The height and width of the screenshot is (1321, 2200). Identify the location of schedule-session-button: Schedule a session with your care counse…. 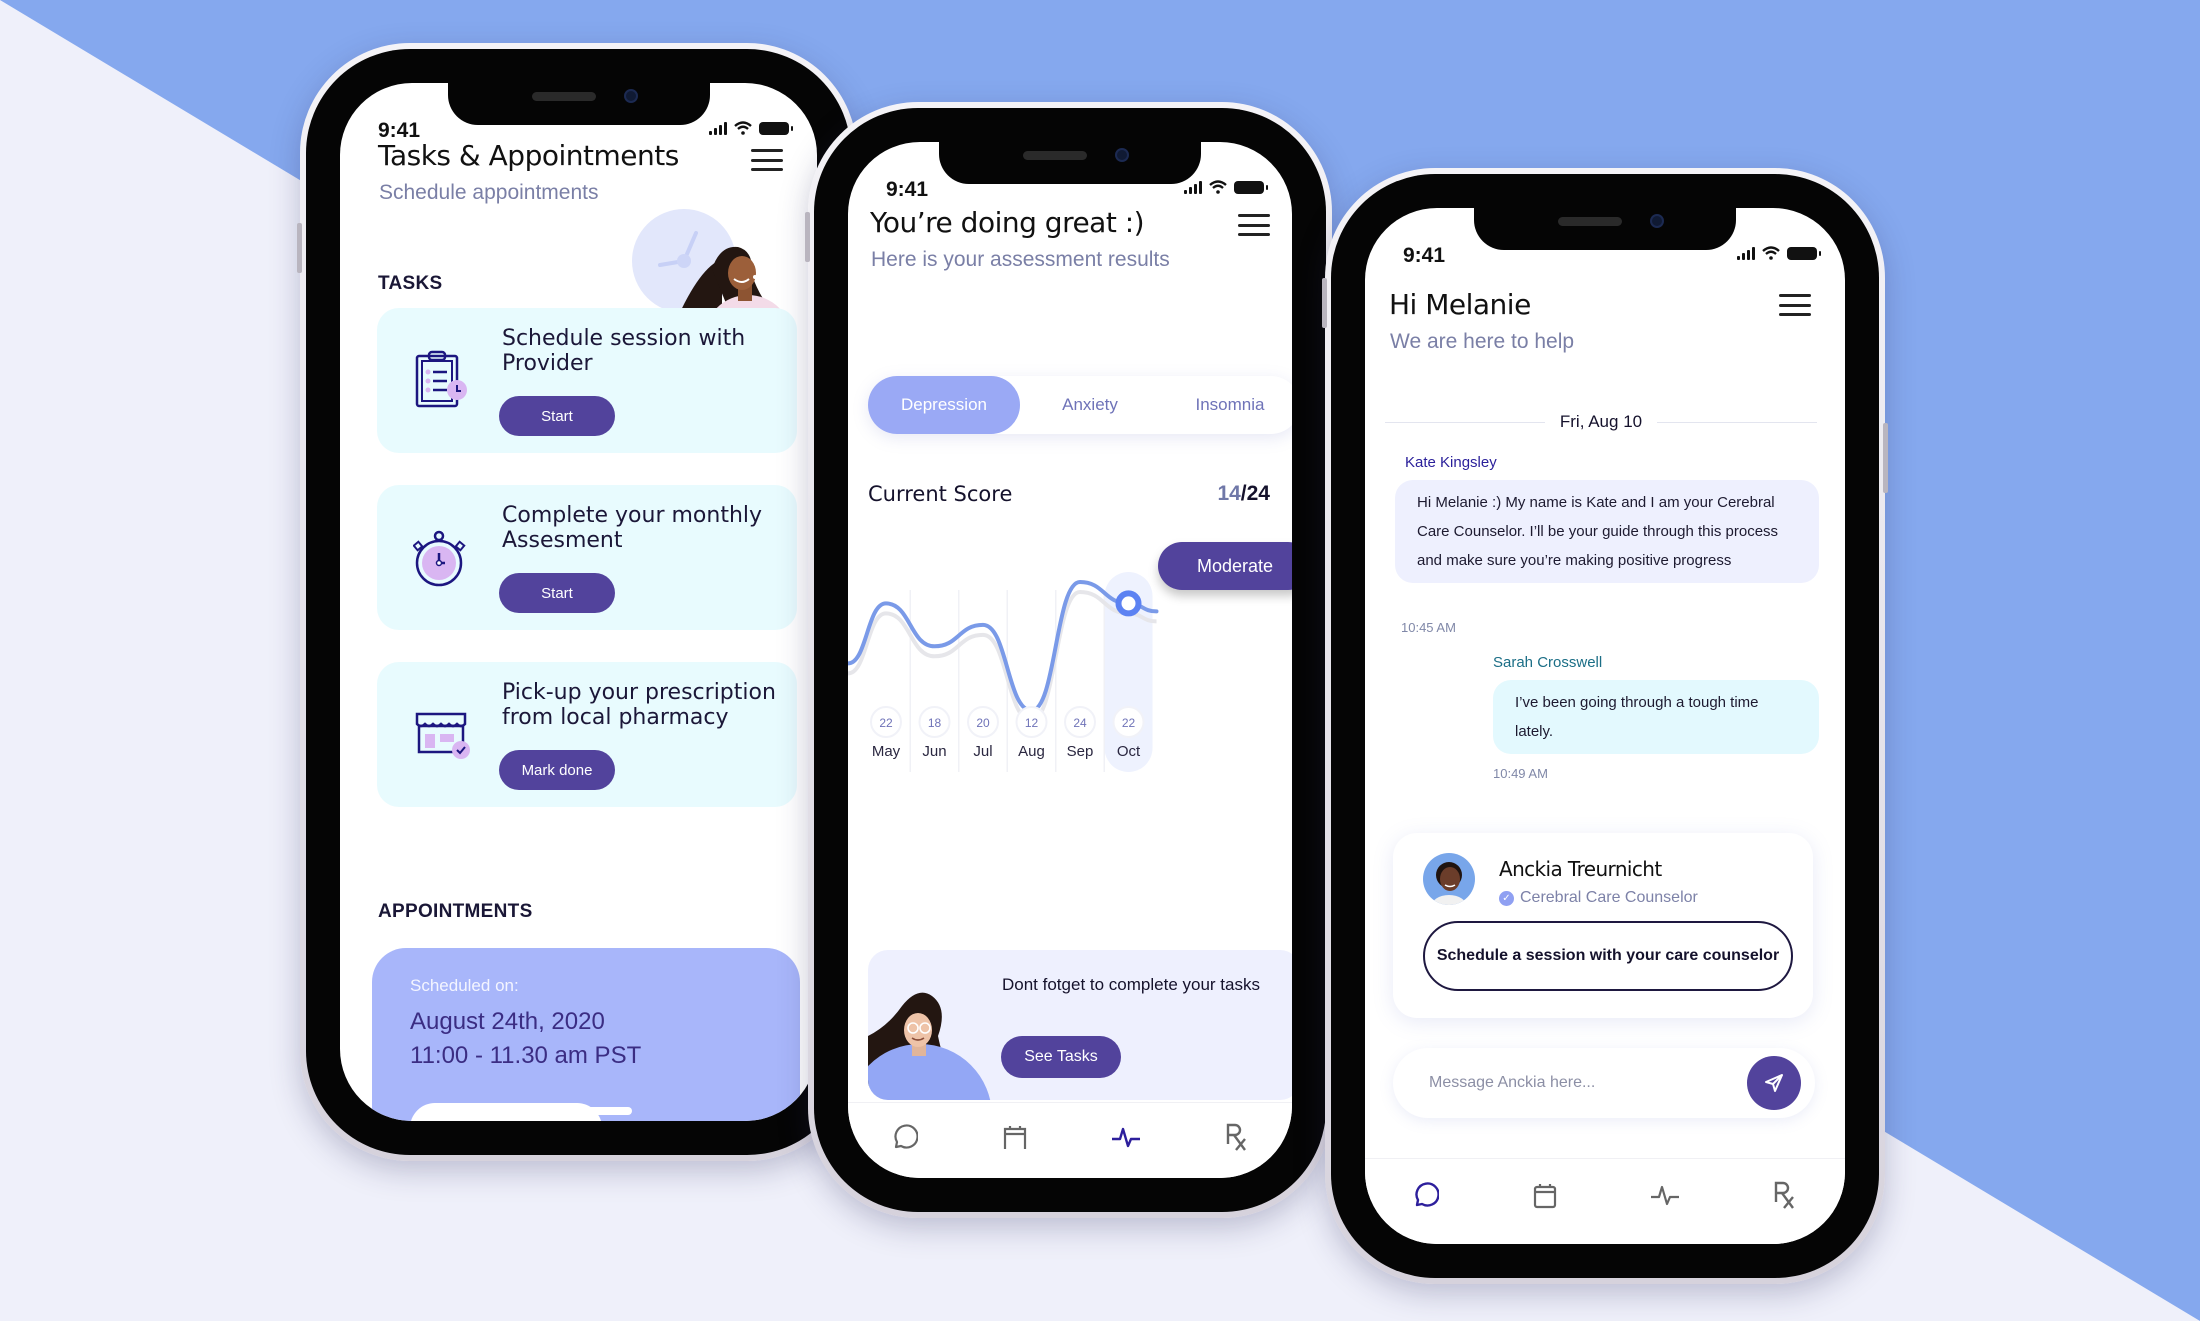
(1608, 956).